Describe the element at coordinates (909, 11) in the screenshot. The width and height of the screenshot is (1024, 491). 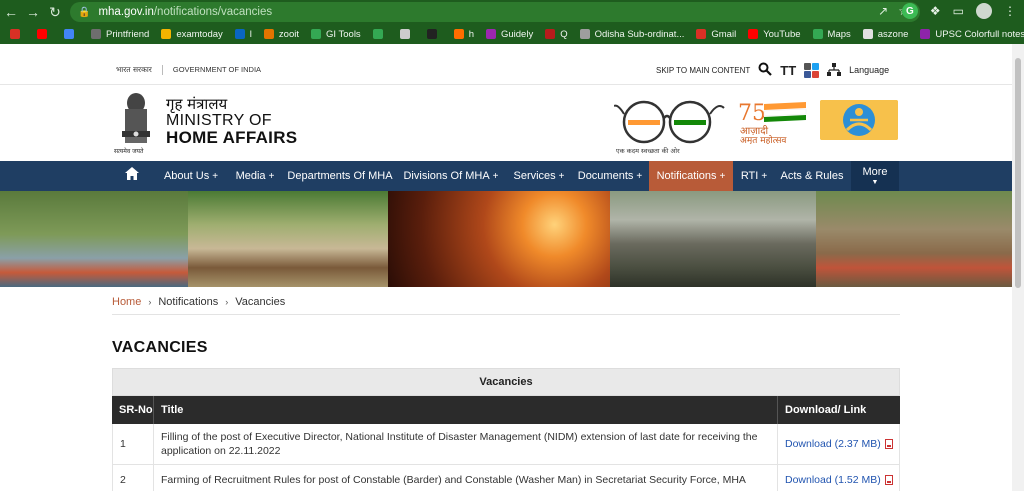
I see `grammarly-extension-icon: G` at that location.